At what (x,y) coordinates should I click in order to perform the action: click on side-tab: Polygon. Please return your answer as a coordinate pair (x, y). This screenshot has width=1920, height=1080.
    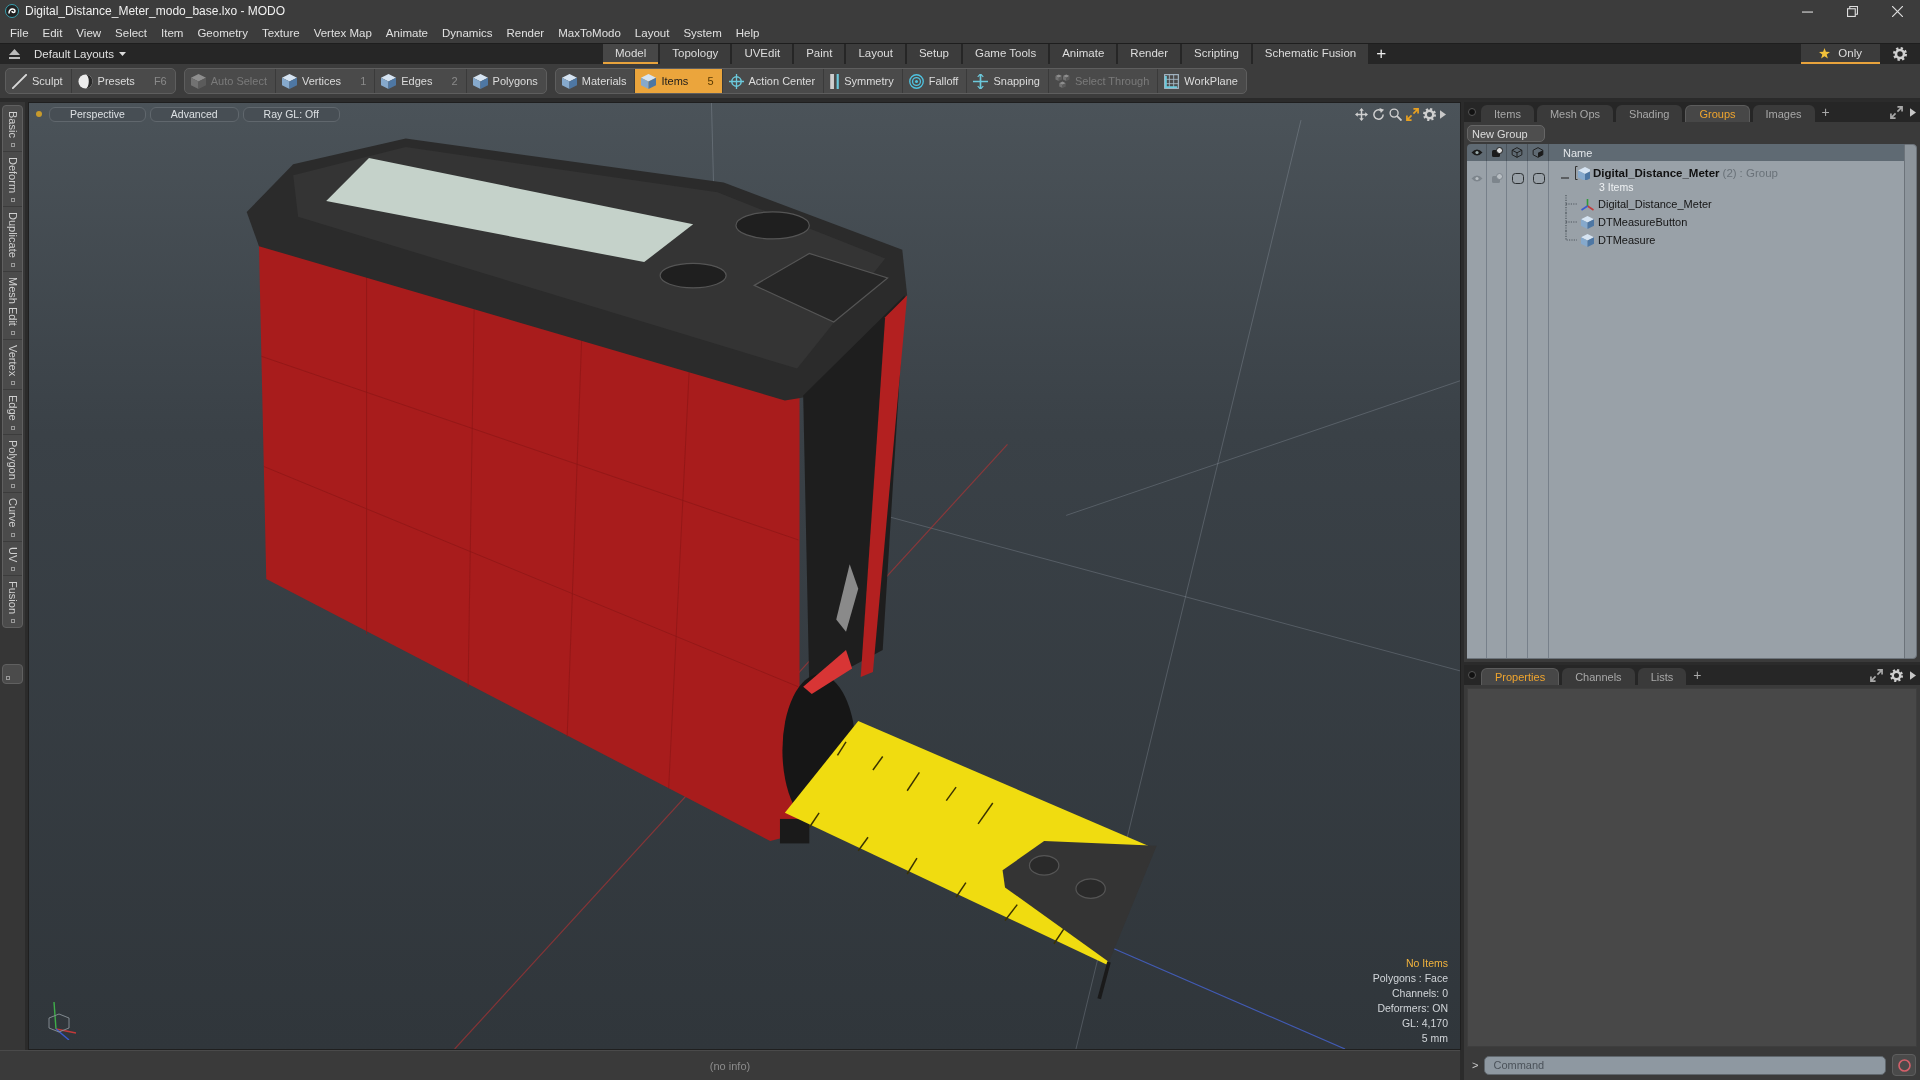
    Looking at the image, I should click on (12, 464).